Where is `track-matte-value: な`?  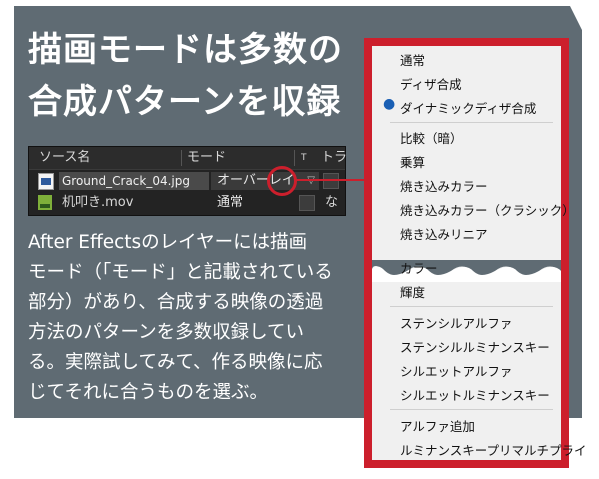
track-matte-value: な is located at coordinates (331, 203).